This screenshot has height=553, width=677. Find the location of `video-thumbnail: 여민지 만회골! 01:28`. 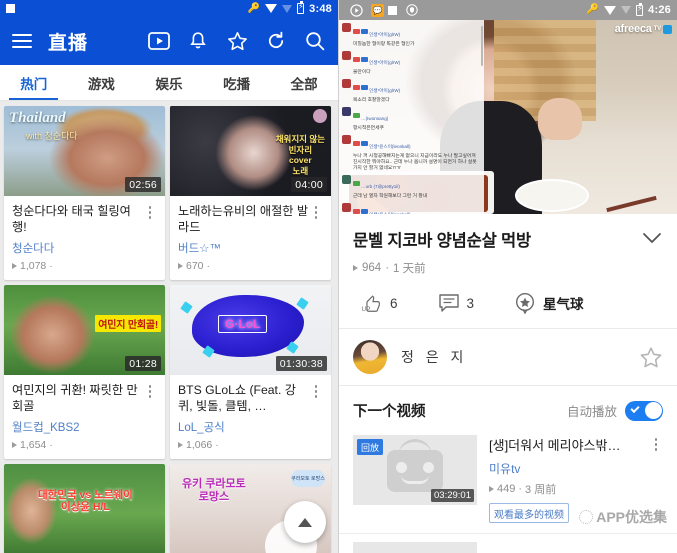

video-thumbnail: 여민지 만회골! 01:28 is located at coordinates (84, 330).